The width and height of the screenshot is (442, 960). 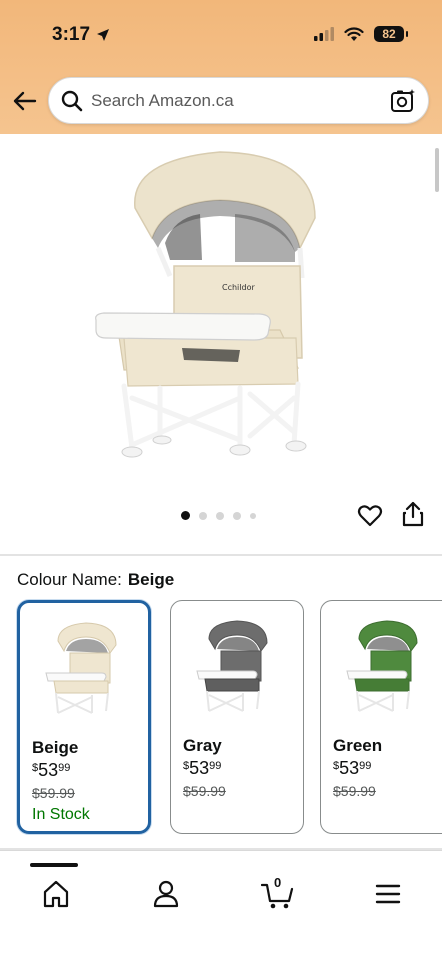 What do you see at coordinates (221, 555) in the screenshot?
I see `section-divider` at bounding box center [221, 555].